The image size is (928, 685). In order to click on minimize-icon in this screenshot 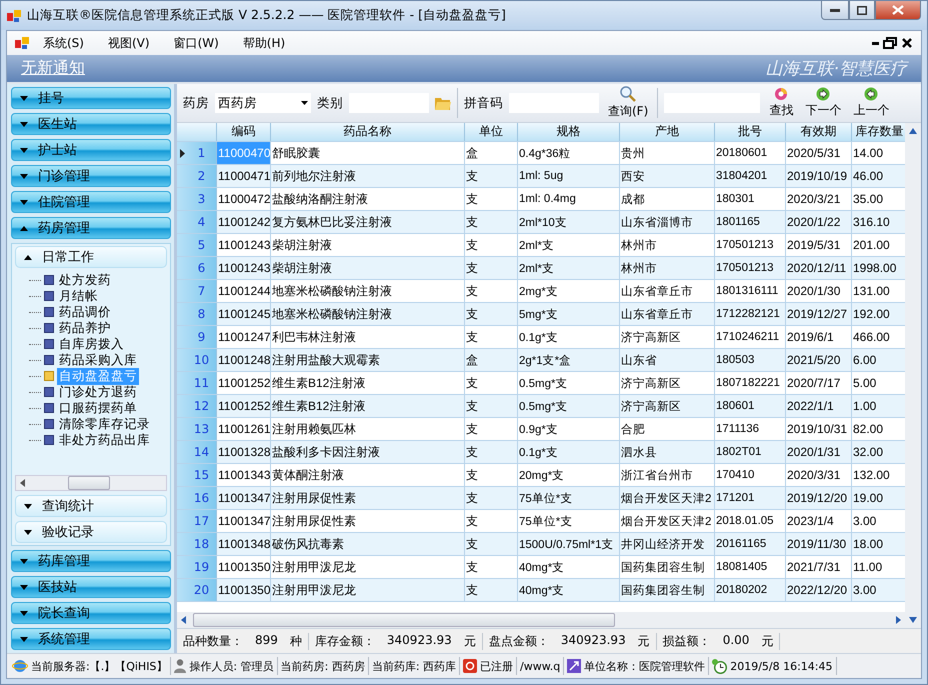, I will do `click(875, 43)`.